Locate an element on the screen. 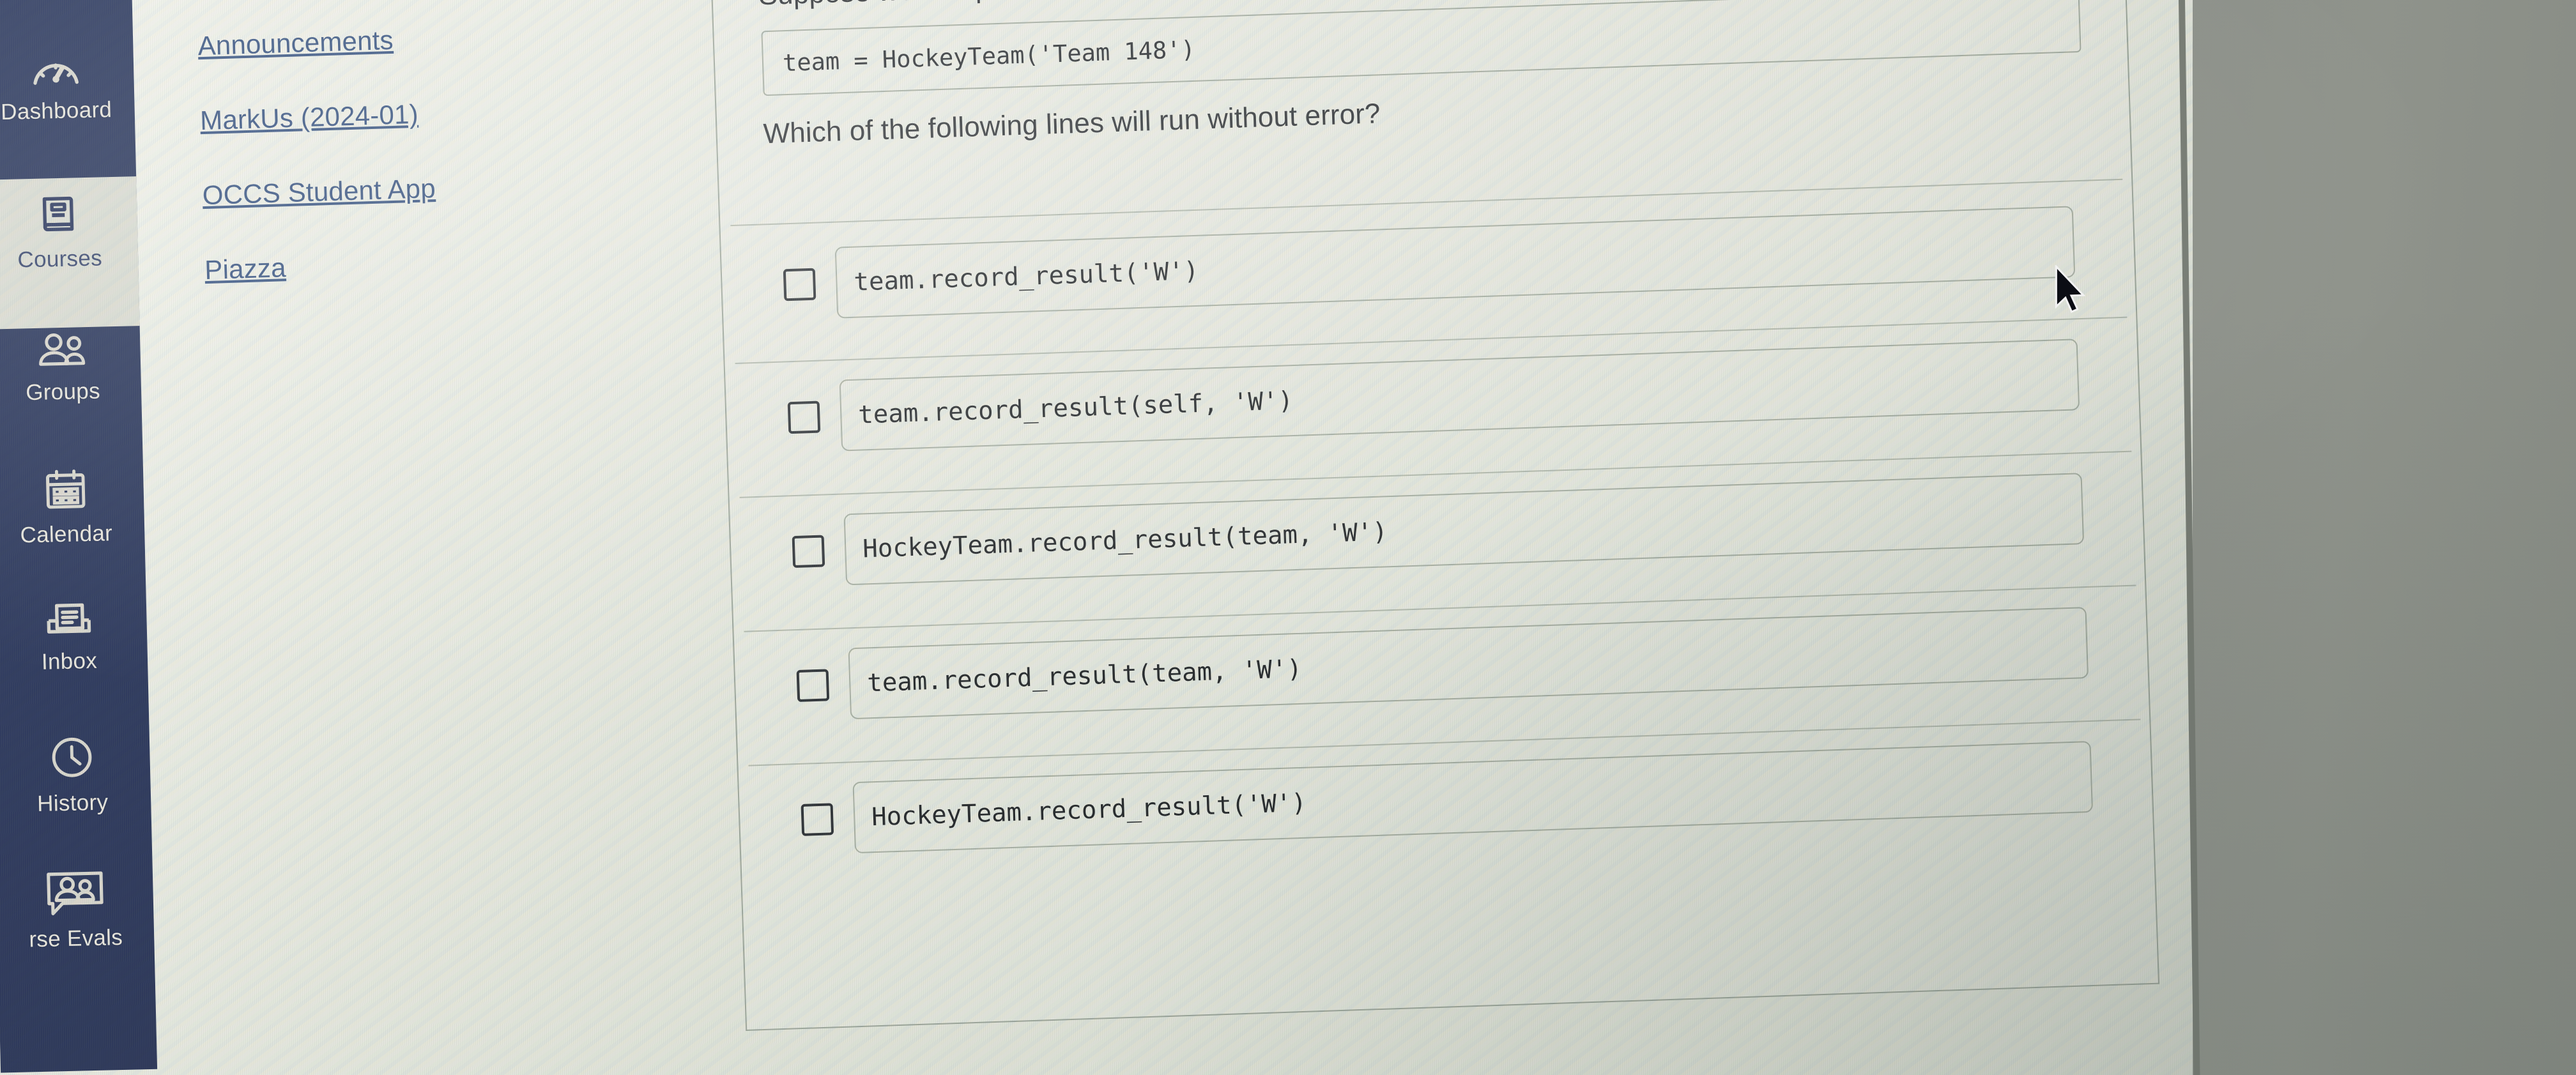 The height and width of the screenshot is (1075, 2576). sidebar-item-courses: Courses is located at coordinates (70, 253).